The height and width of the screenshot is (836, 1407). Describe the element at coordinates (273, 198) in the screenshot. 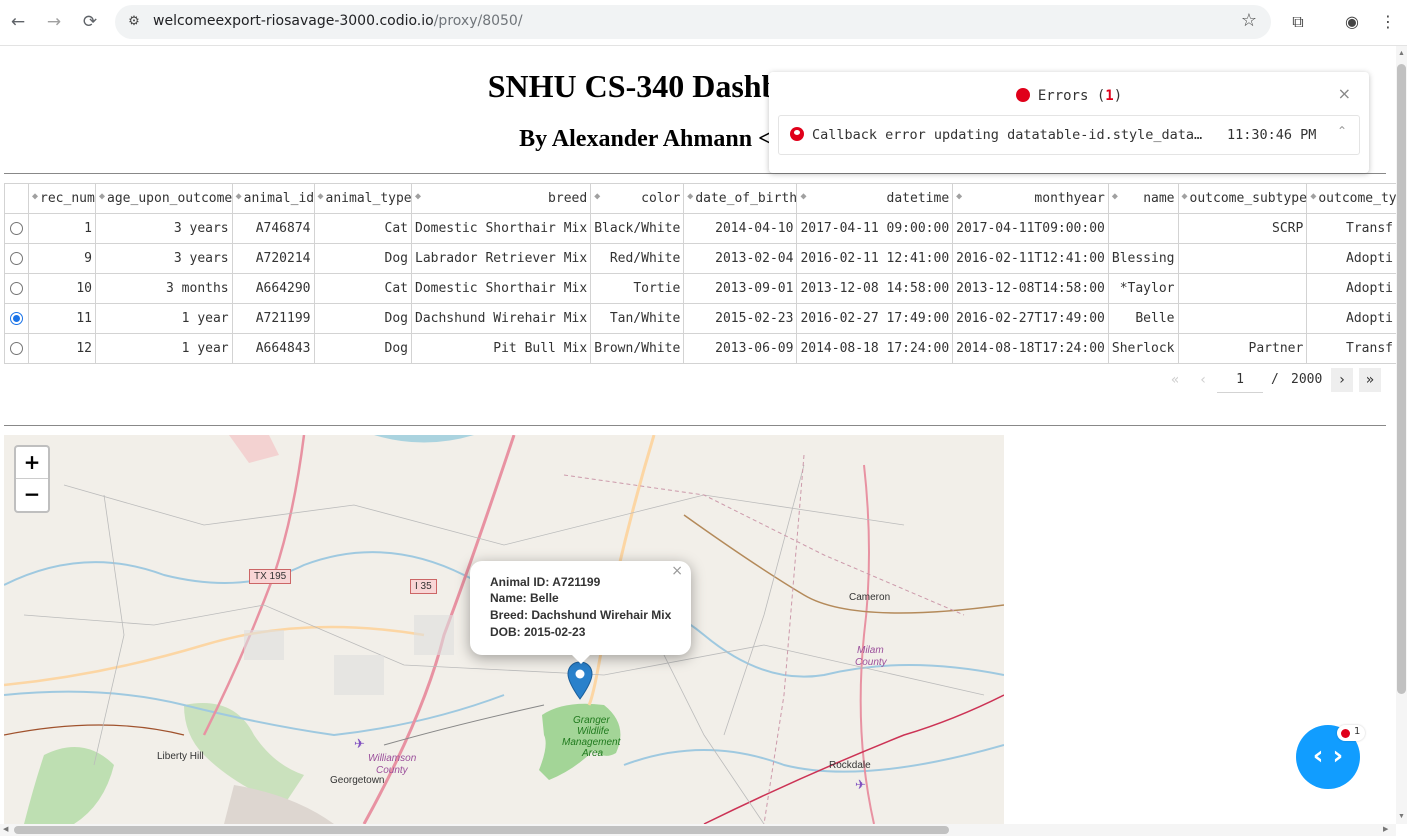

I see `column-header: ◆ animal_id` at that location.